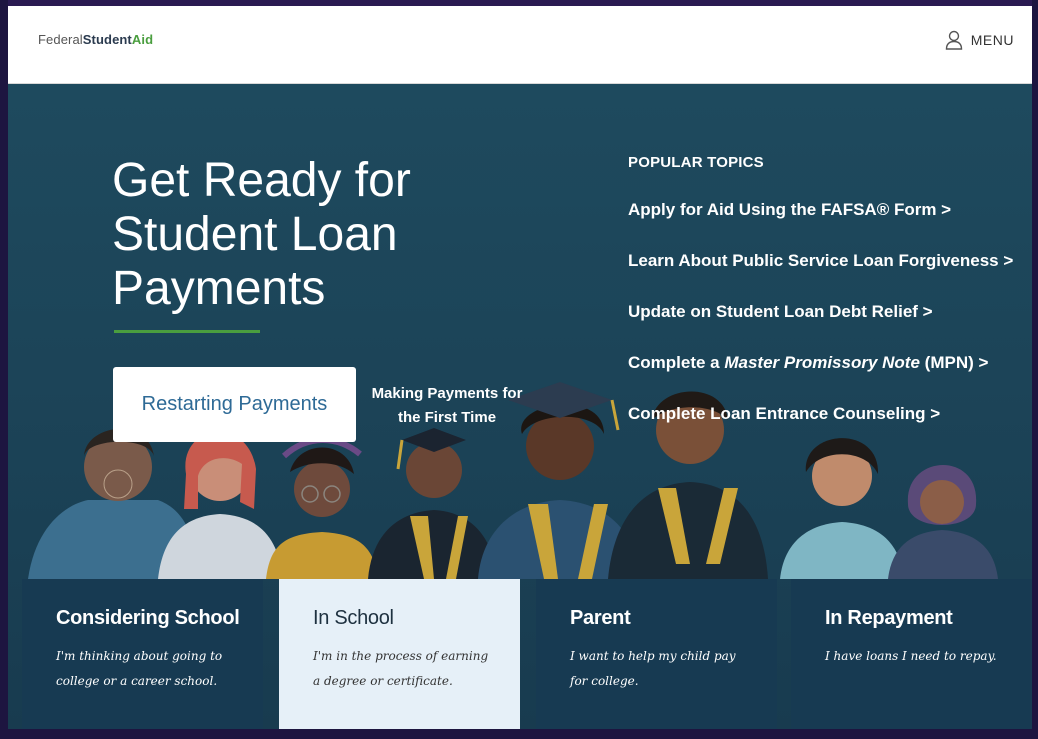 Image resolution: width=1038 pixels, height=739 pixels. Describe the element at coordinates (992, 40) in the screenshot. I see `menu-label: MENU` at that location.